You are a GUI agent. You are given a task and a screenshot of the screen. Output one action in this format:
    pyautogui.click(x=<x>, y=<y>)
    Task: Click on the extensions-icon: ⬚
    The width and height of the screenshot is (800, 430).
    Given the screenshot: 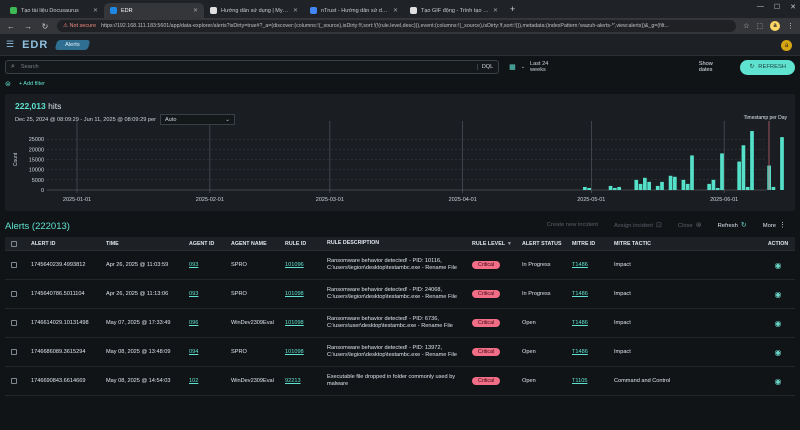 What is the action you would take?
    pyautogui.click(x=759, y=26)
    